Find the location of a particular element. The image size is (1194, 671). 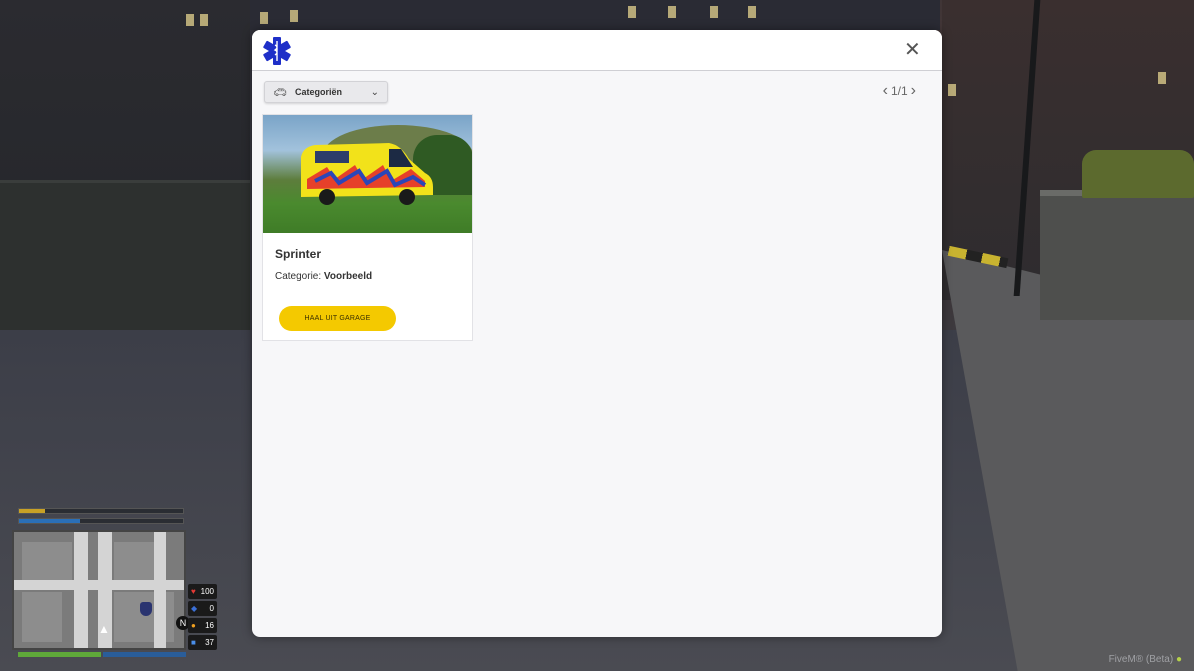

modal-header: ✕ is located at coordinates (597, 50).